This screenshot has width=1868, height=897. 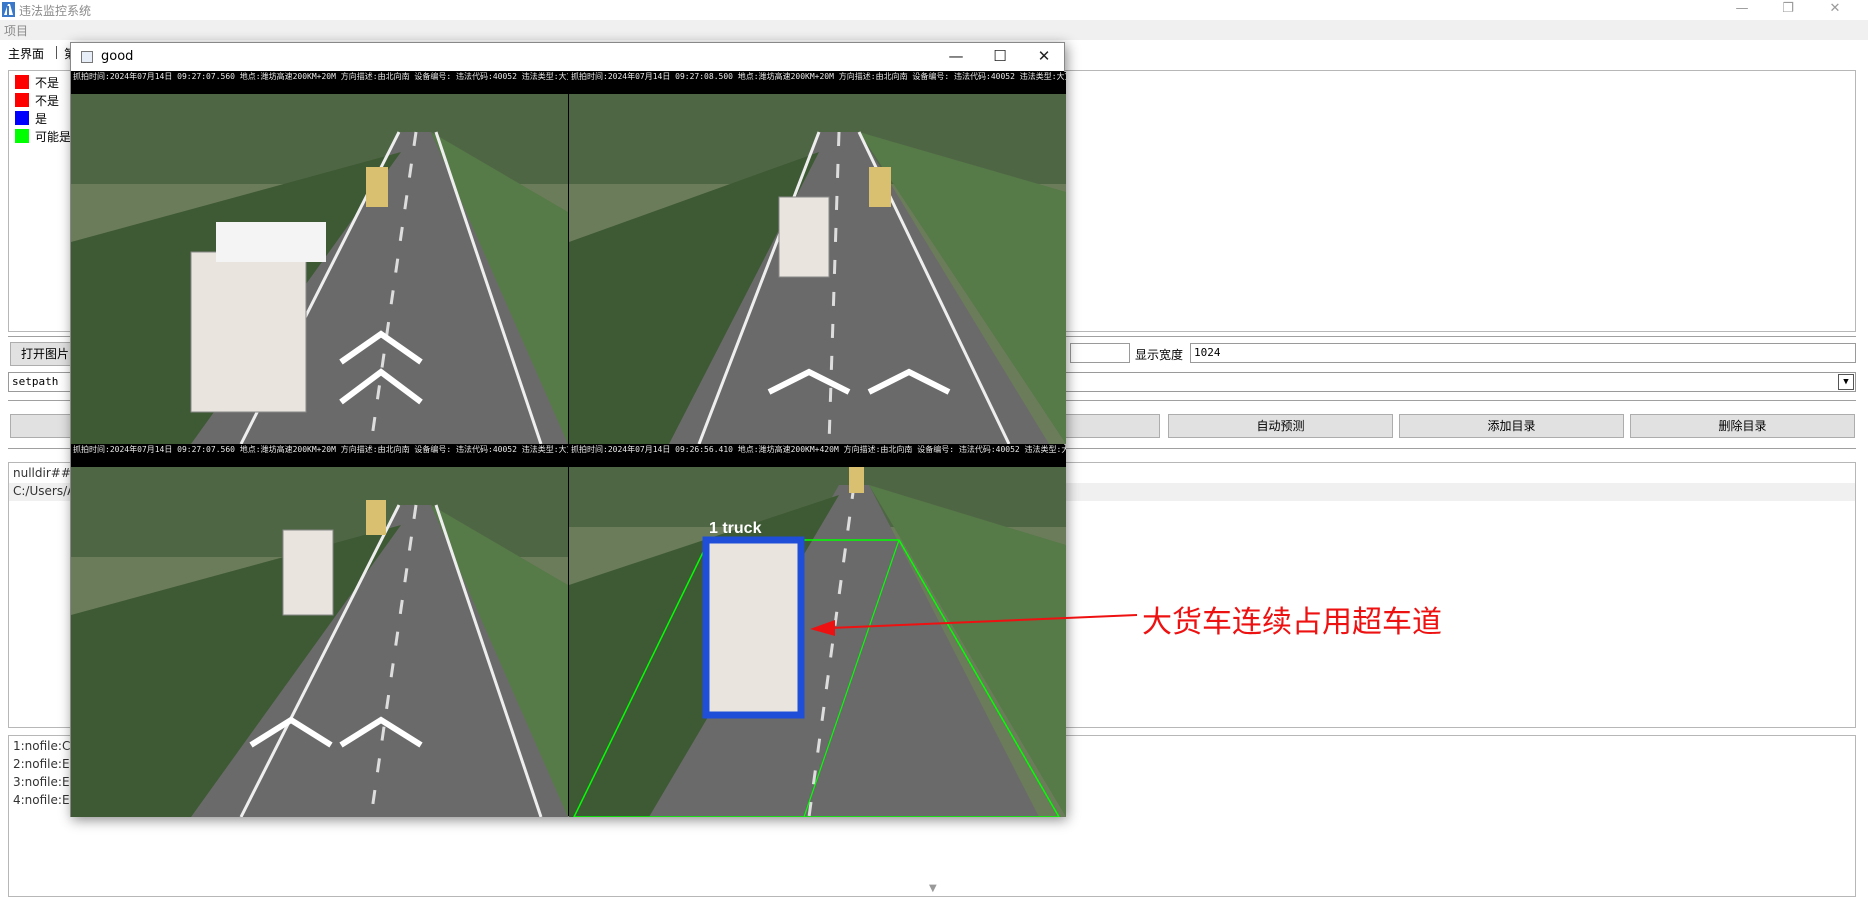 I want to click on chevron-down-icon: ▼, so click(x=1846, y=382).